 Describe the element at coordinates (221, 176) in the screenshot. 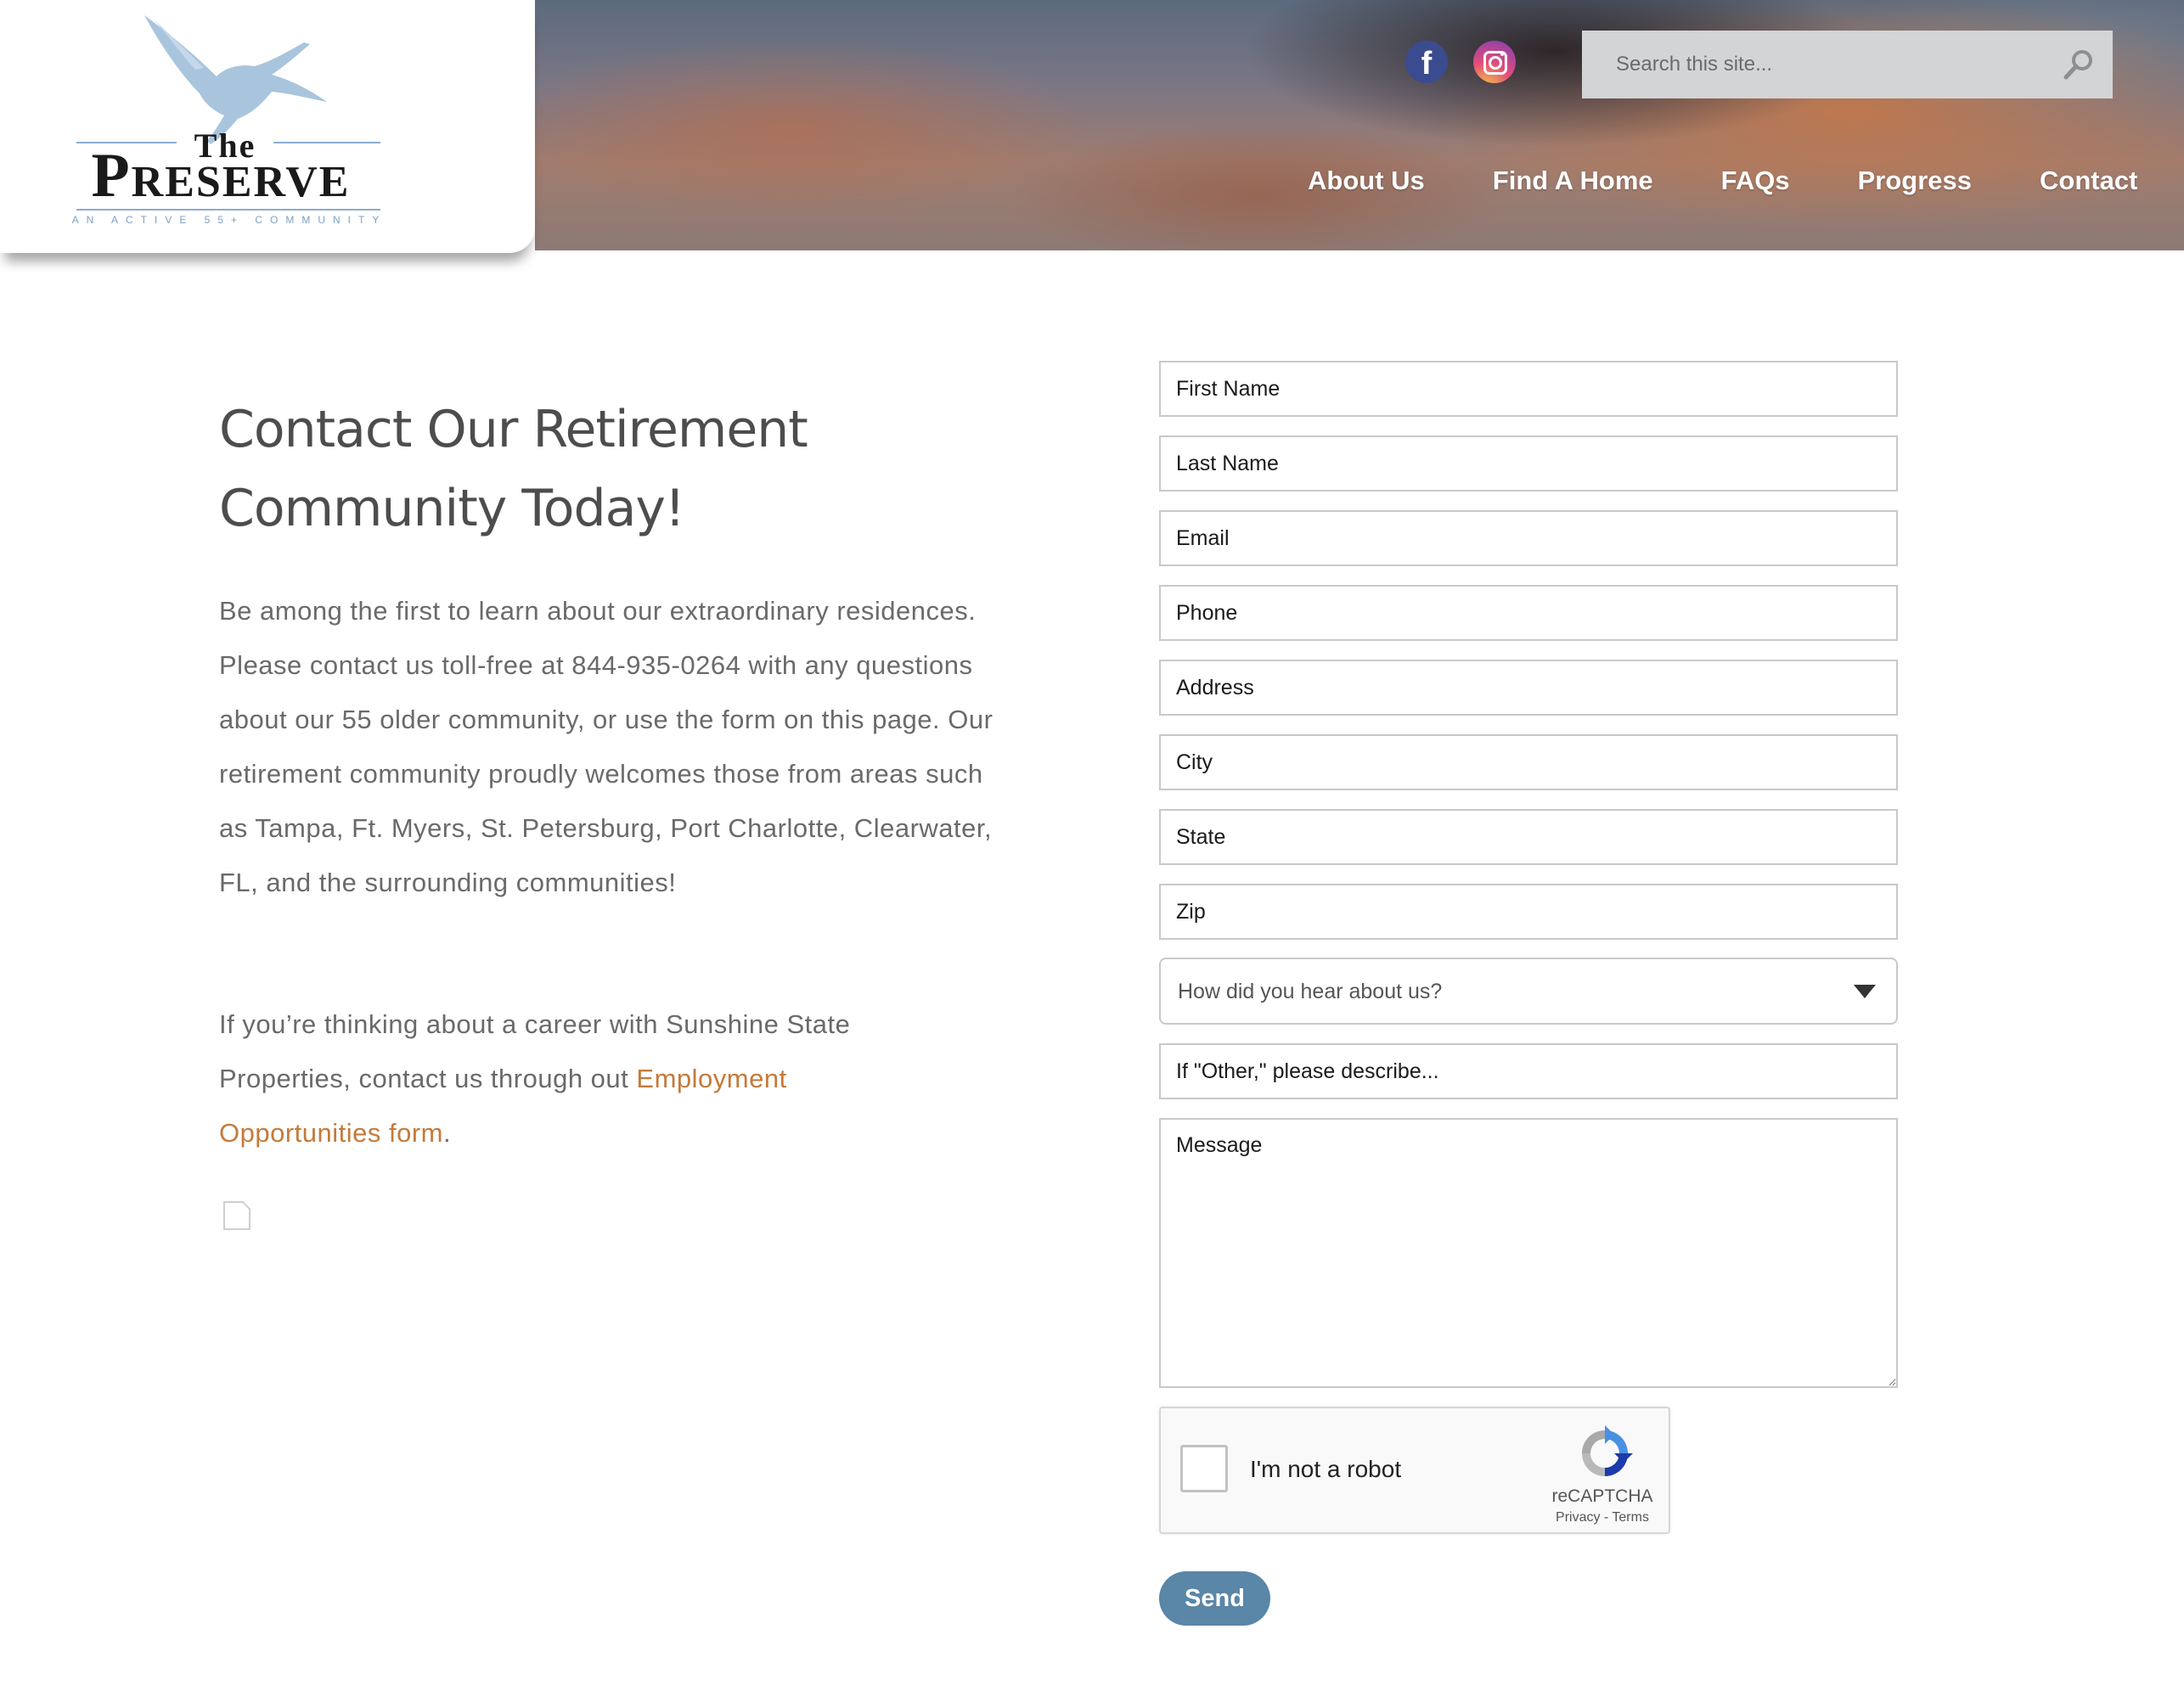

I see `logo-preserve-text: Preserve` at that location.